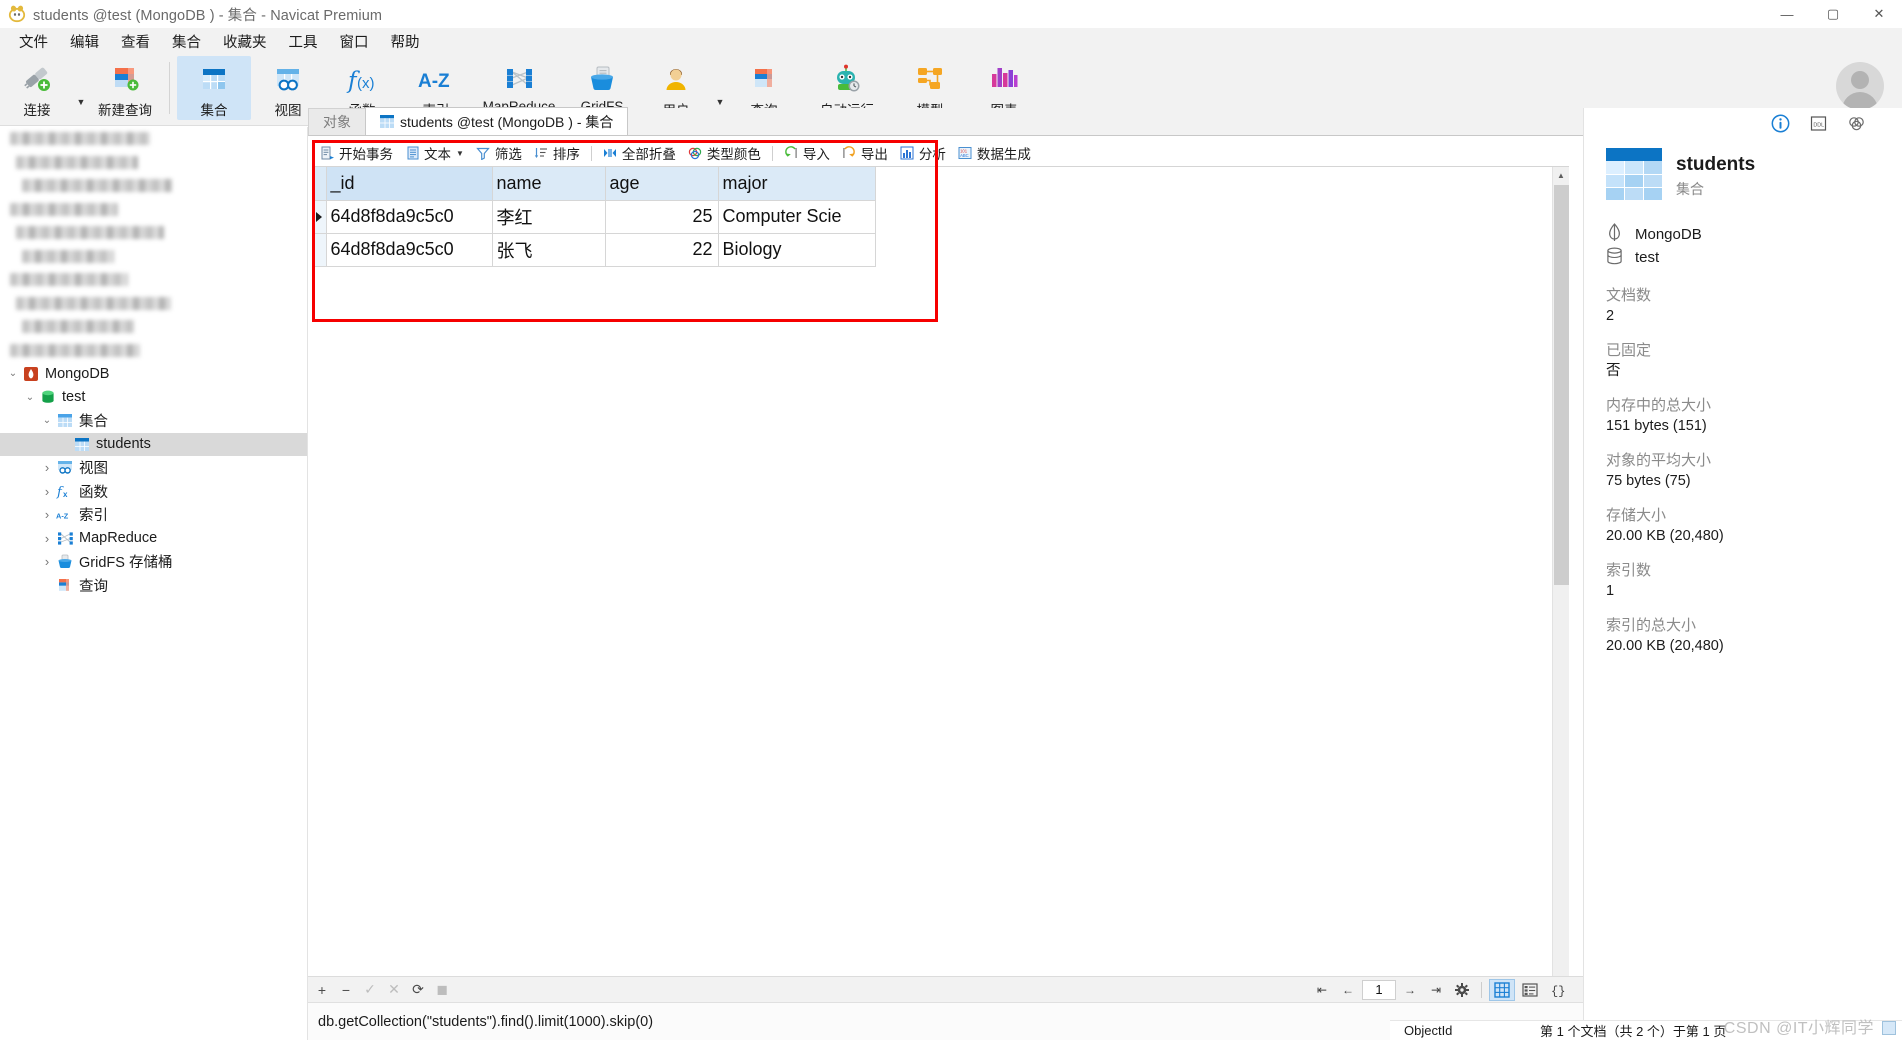 The height and width of the screenshot is (1040, 1902). Describe the element at coordinates (1462, 990) in the screenshot. I see `pagination-settings-button` at that location.